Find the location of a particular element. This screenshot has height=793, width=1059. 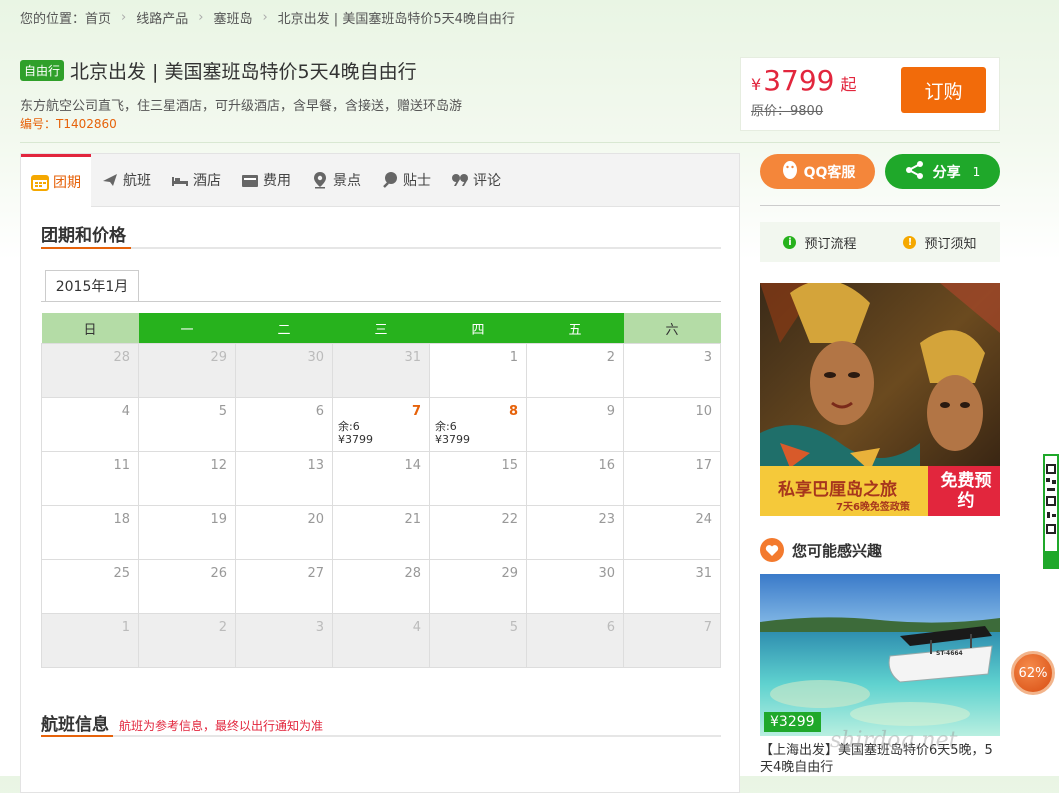

day-price: ¥3799 is located at coordinates (452, 439).